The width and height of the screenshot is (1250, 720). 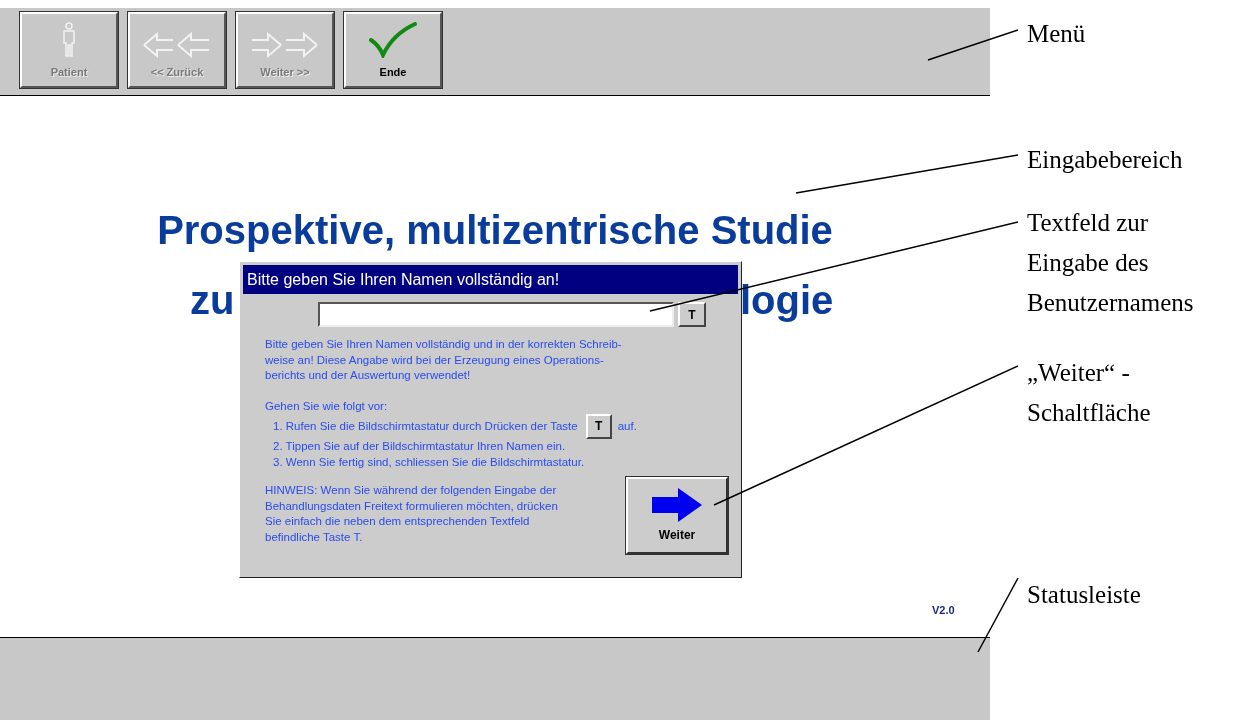 What do you see at coordinates (787, 300) in the screenshot?
I see `study-title: logie` at bounding box center [787, 300].